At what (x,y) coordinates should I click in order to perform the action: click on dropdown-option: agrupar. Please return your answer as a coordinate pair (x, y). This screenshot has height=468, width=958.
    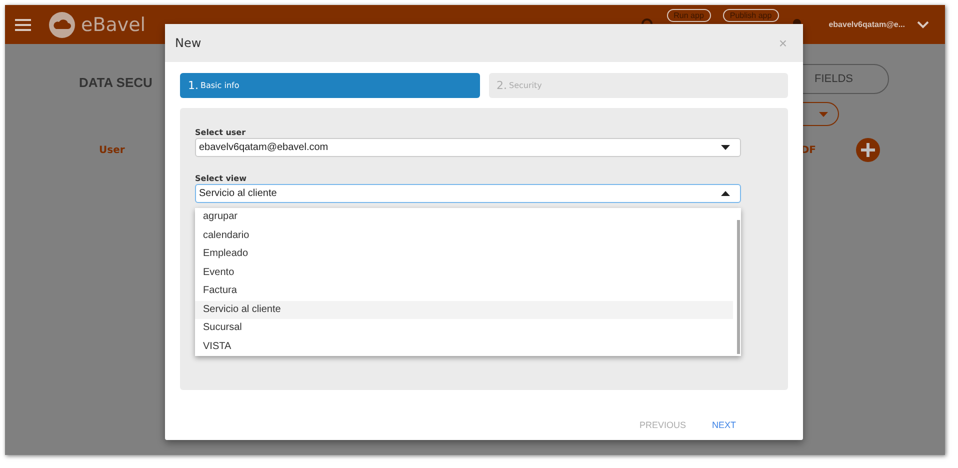
    Looking at the image, I should click on (464, 217).